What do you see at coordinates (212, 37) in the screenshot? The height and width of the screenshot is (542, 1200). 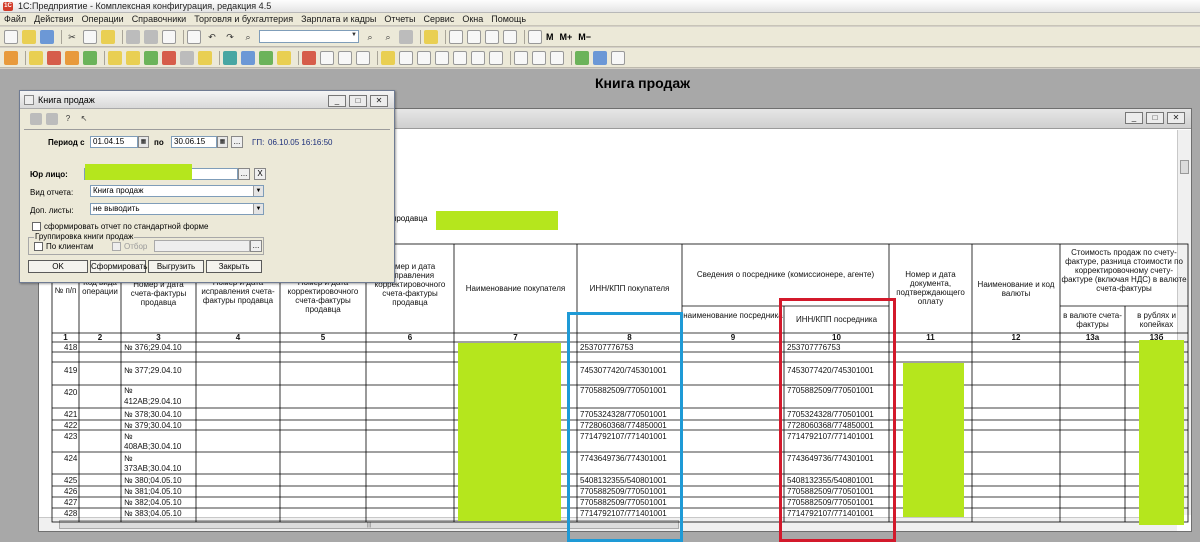 I see `undo-icon: ↶` at bounding box center [212, 37].